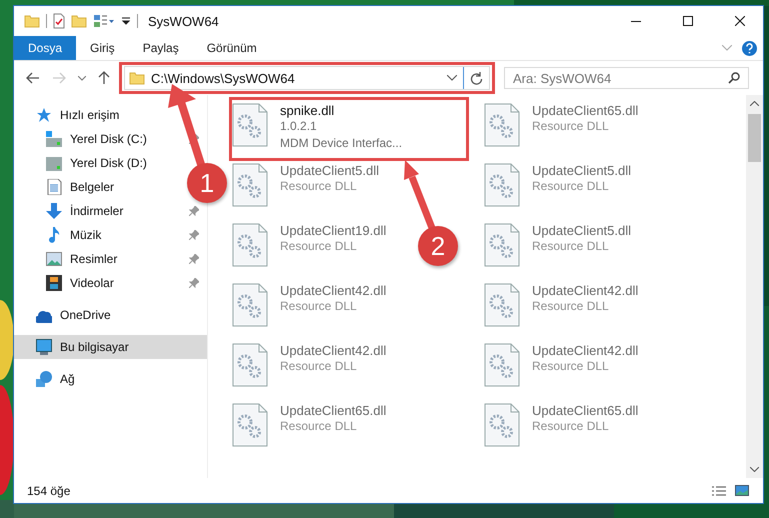 This screenshot has height=518, width=769. What do you see at coordinates (231, 48) in the screenshot?
I see `ribbon-tab: Görünüm` at bounding box center [231, 48].